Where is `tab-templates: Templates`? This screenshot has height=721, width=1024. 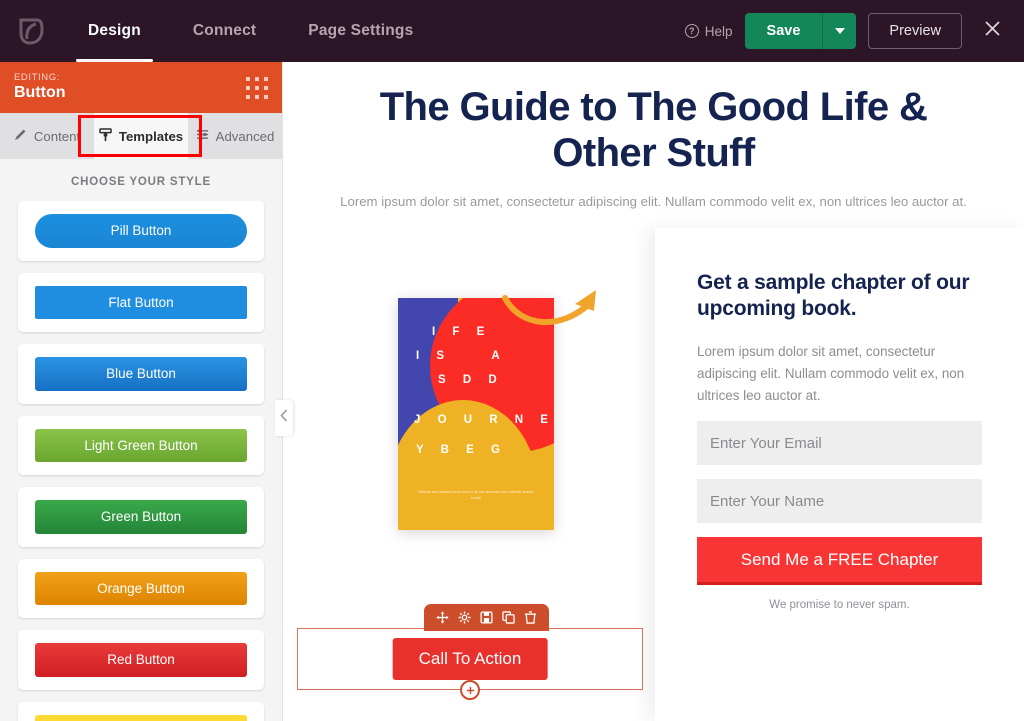
tab-templates: Templates is located at coordinates (141, 136).